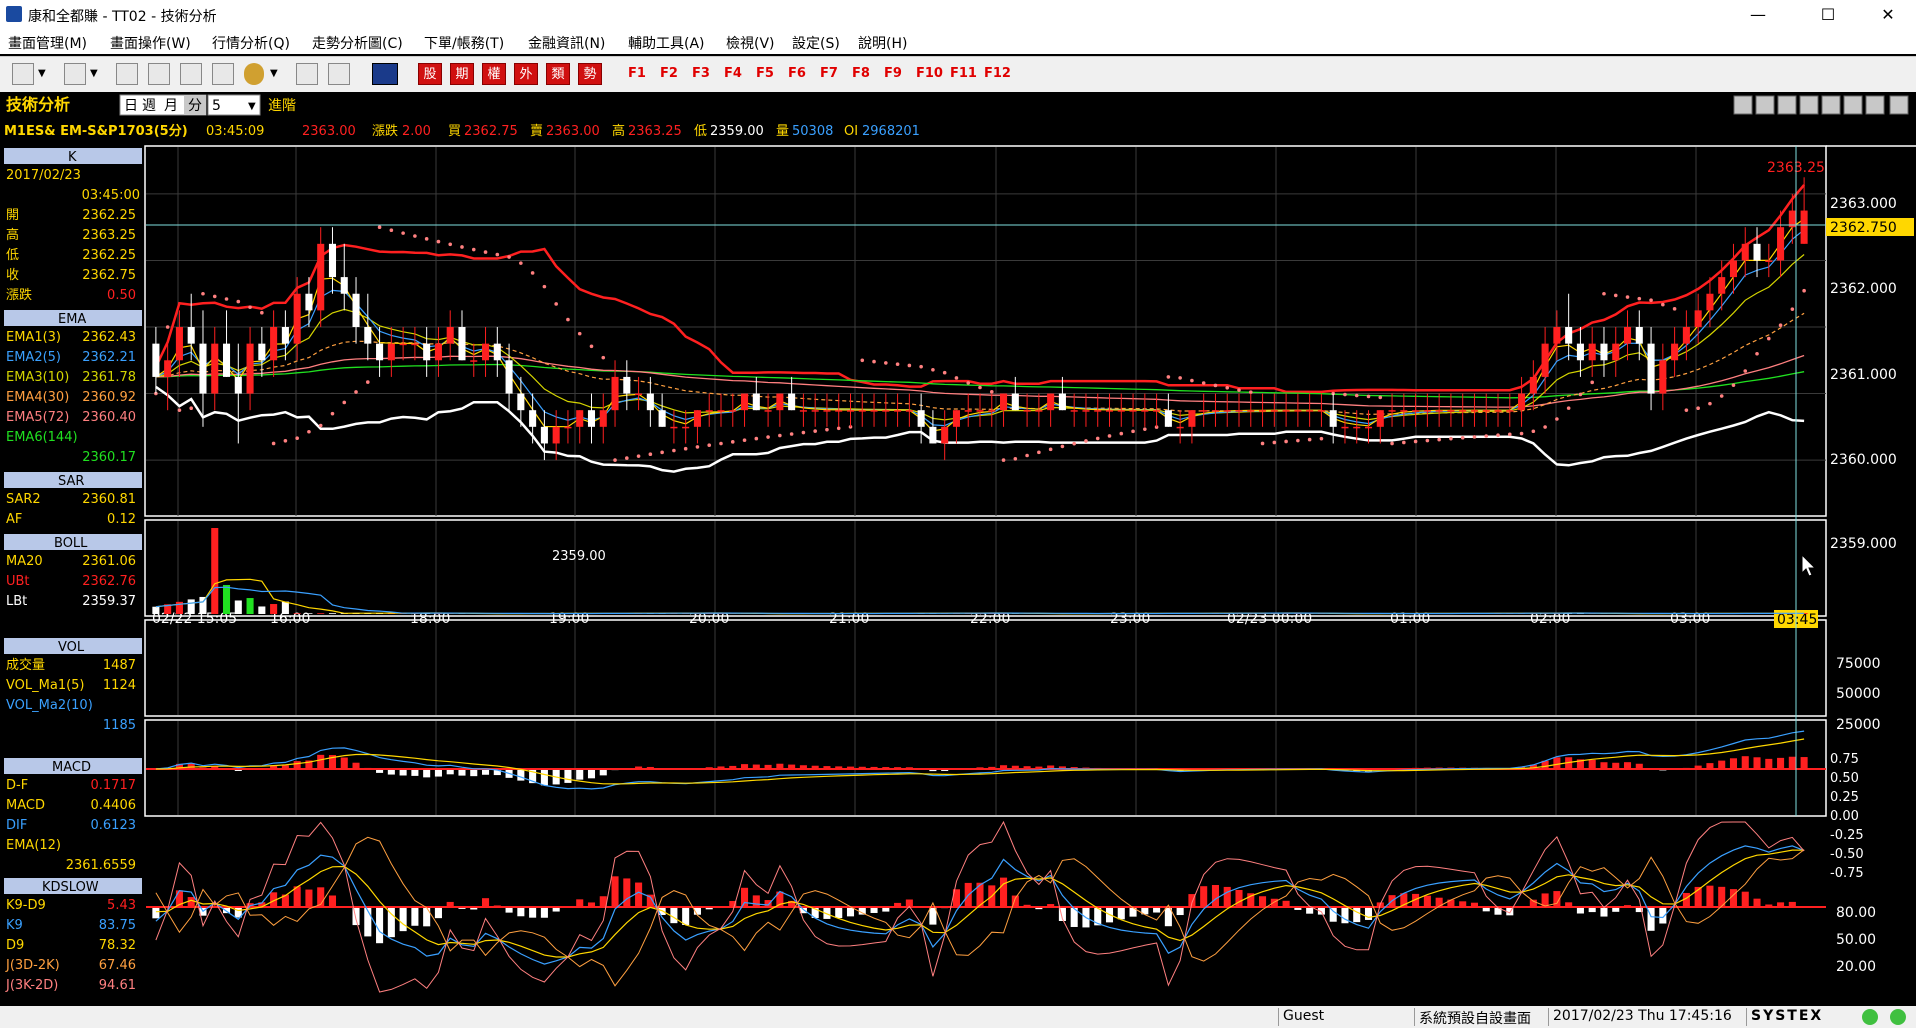  What do you see at coordinates (1898, 1017) in the screenshot?
I see `server-status-icon` at bounding box center [1898, 1017].